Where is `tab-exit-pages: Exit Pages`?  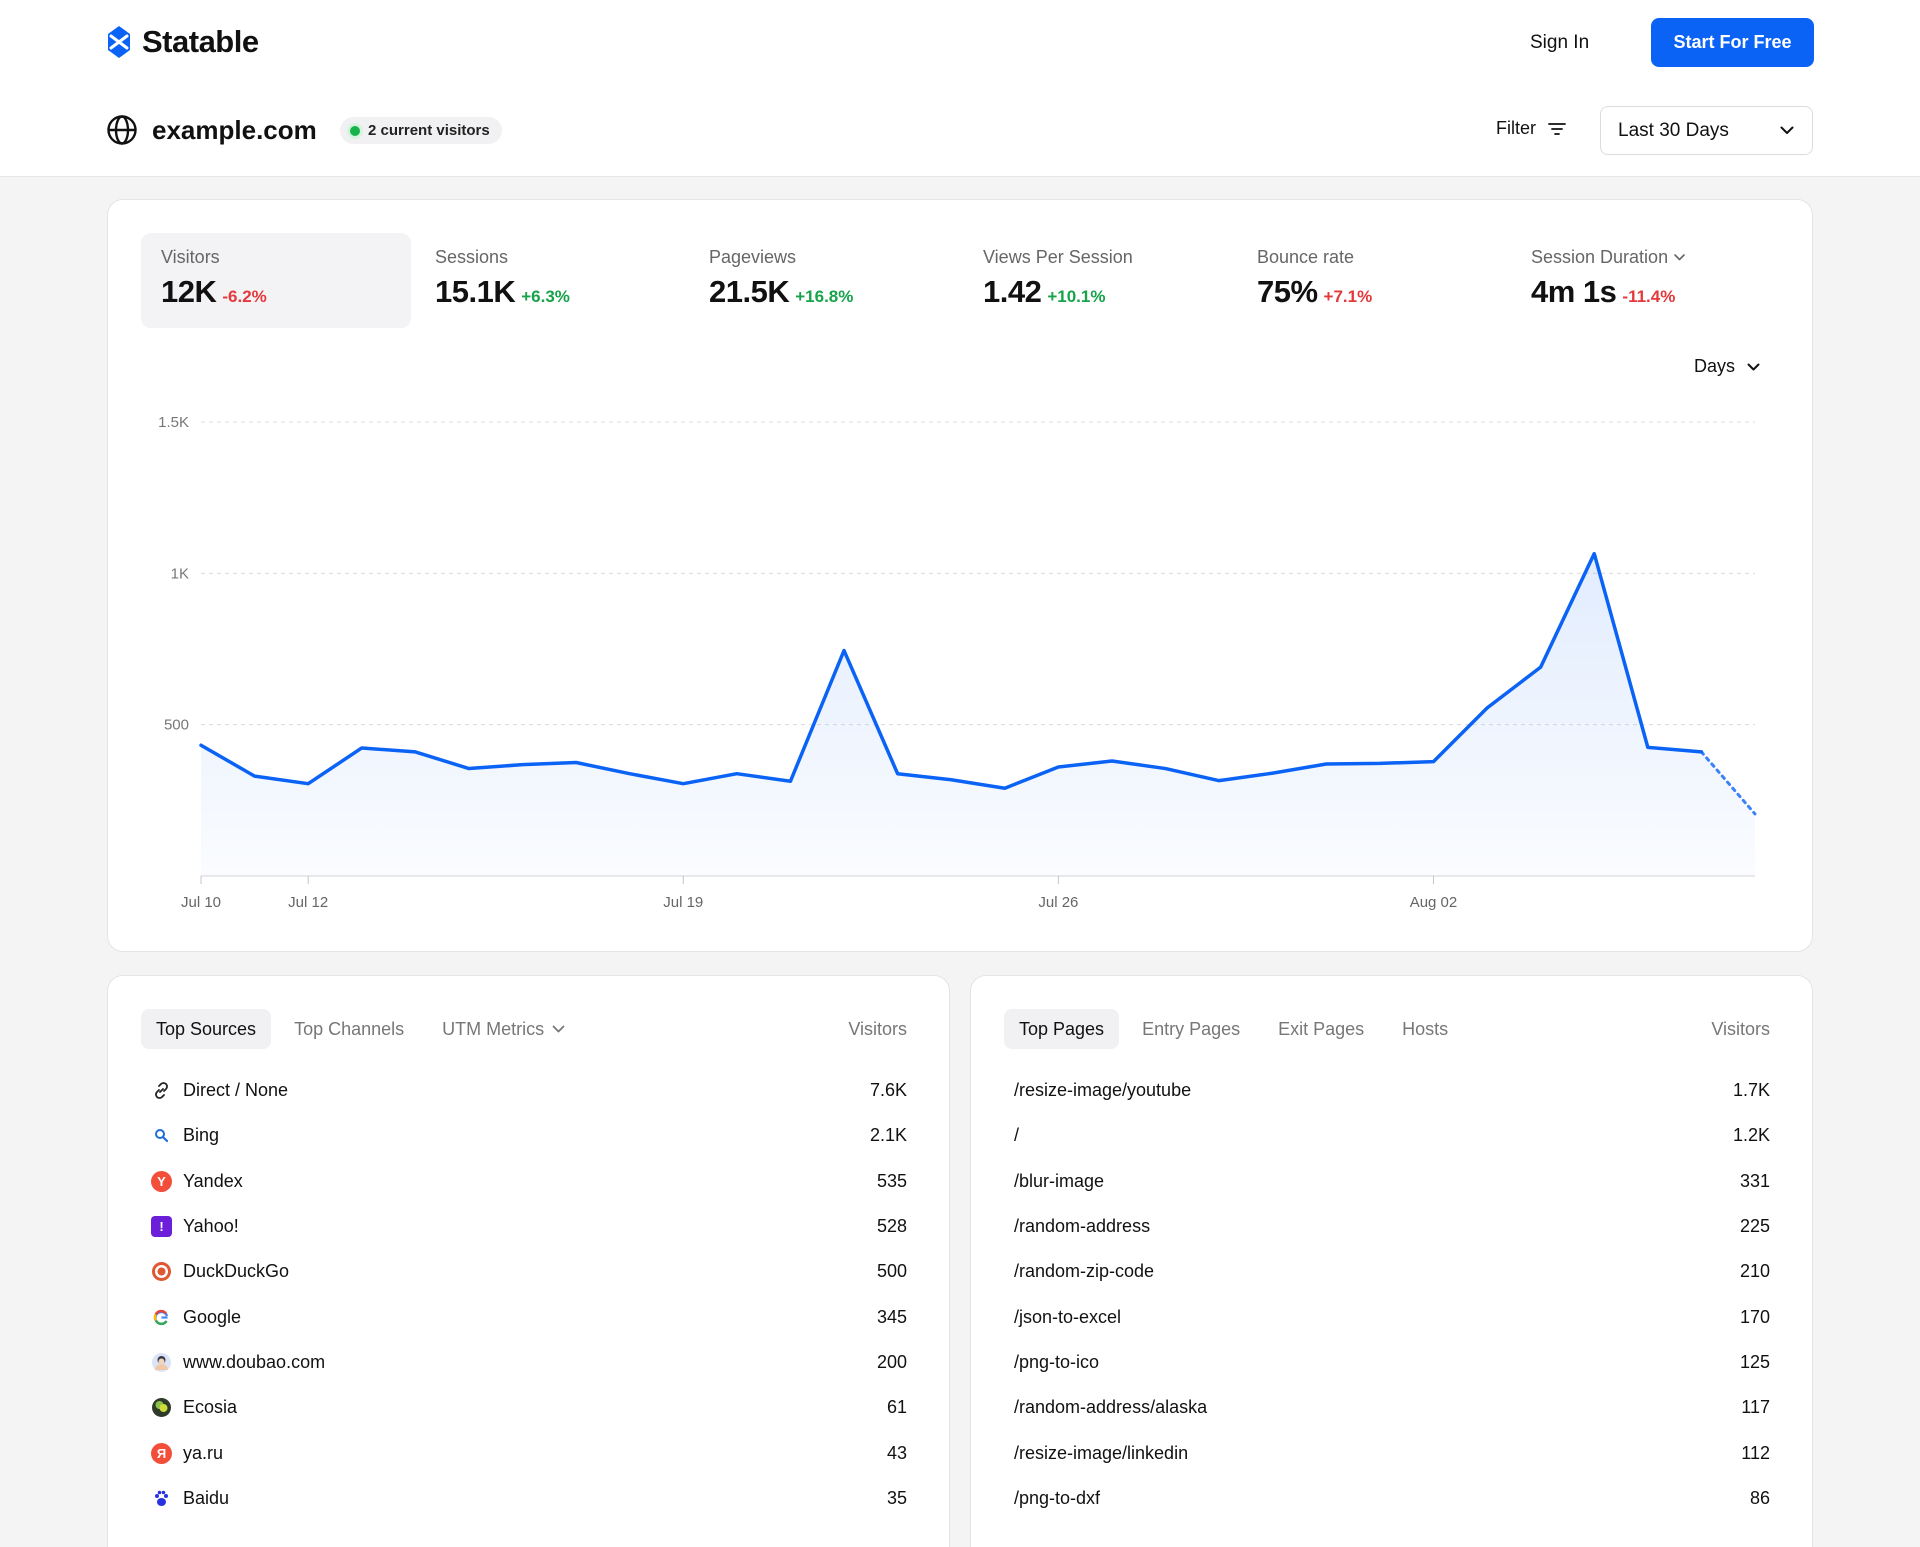
tab-exit-pages: Exit Pages is located at coordinates (1321, 1029).